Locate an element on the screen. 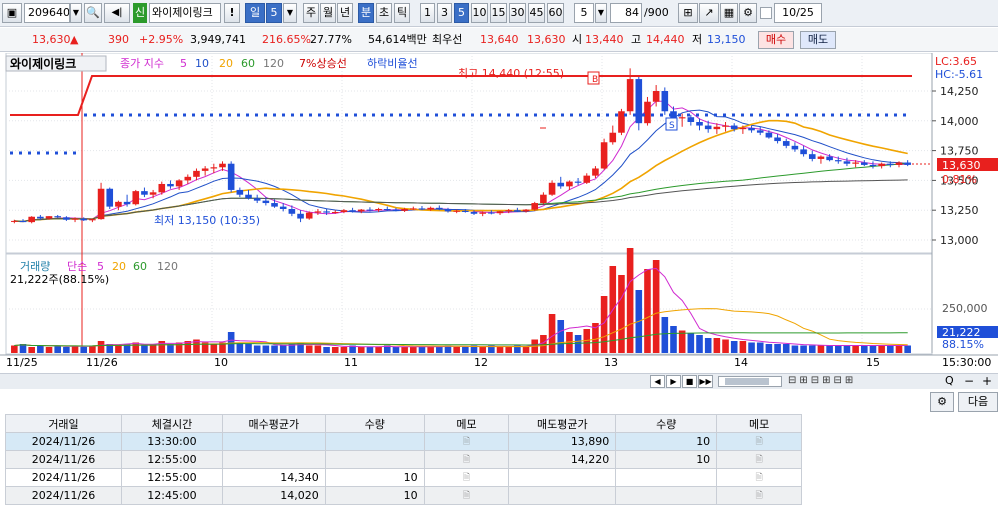 The image size is (998, 513). nav-button-0: ◀ is located at coordinates (657, 381).